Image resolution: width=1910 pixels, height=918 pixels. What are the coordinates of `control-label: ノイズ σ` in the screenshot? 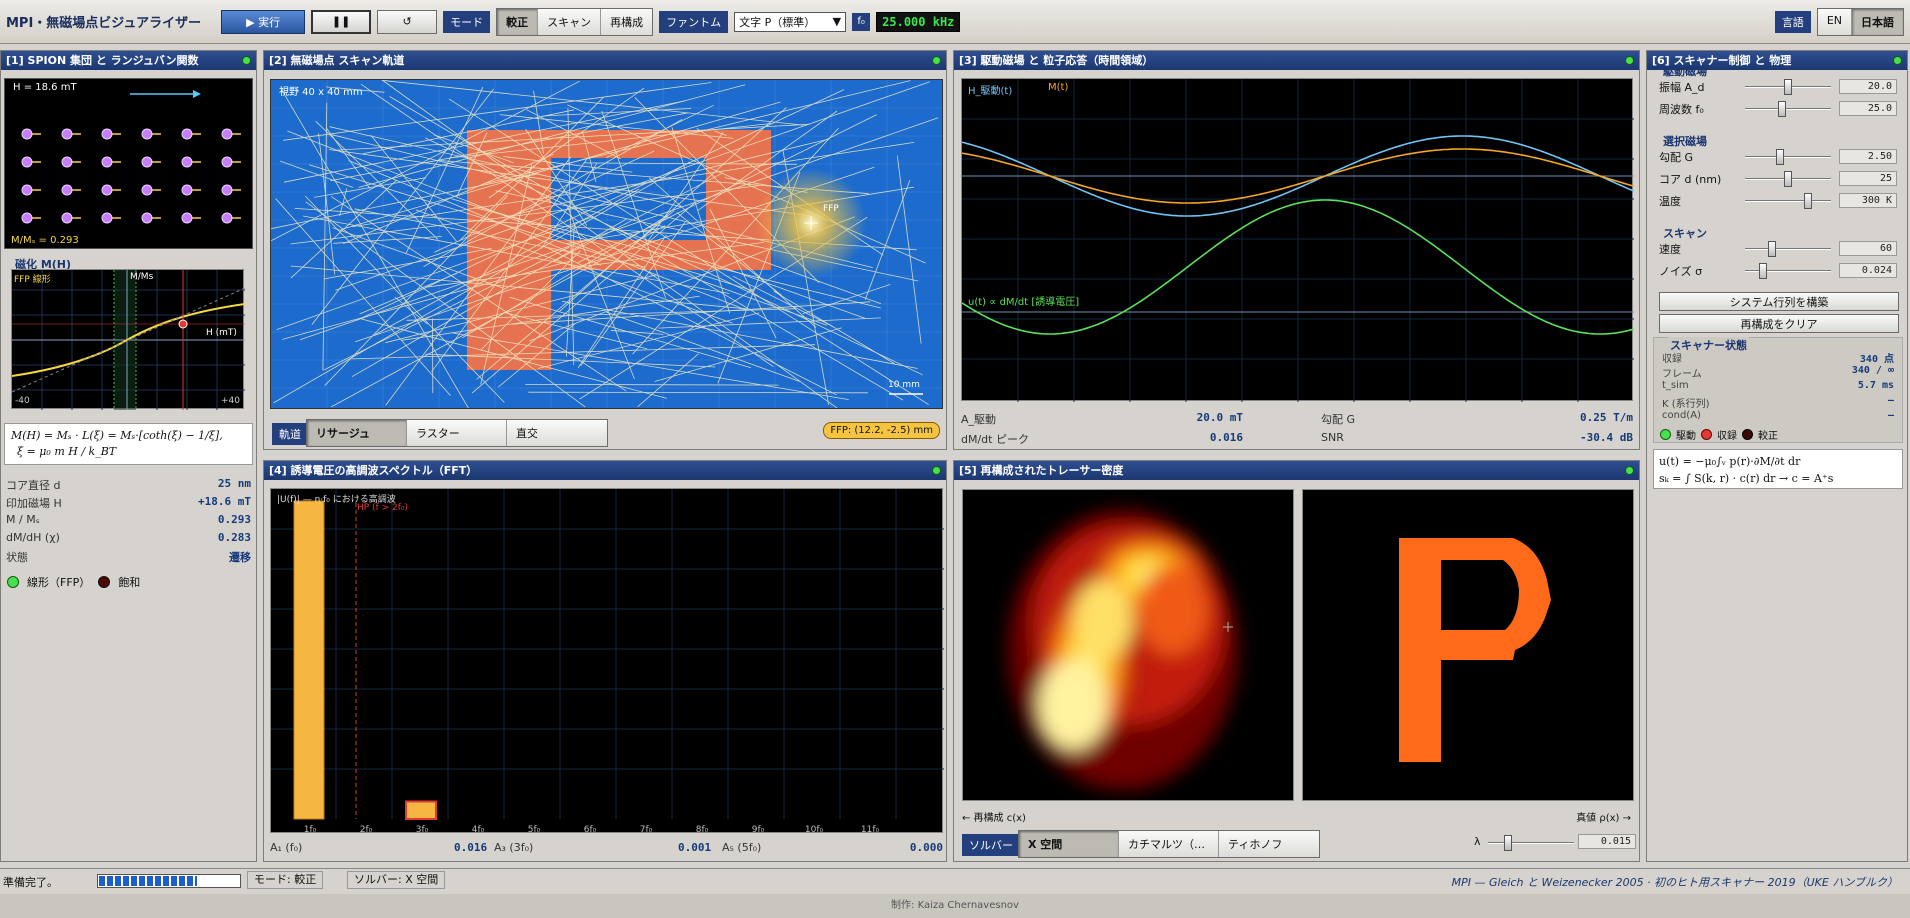 It's located at (1681, 271).